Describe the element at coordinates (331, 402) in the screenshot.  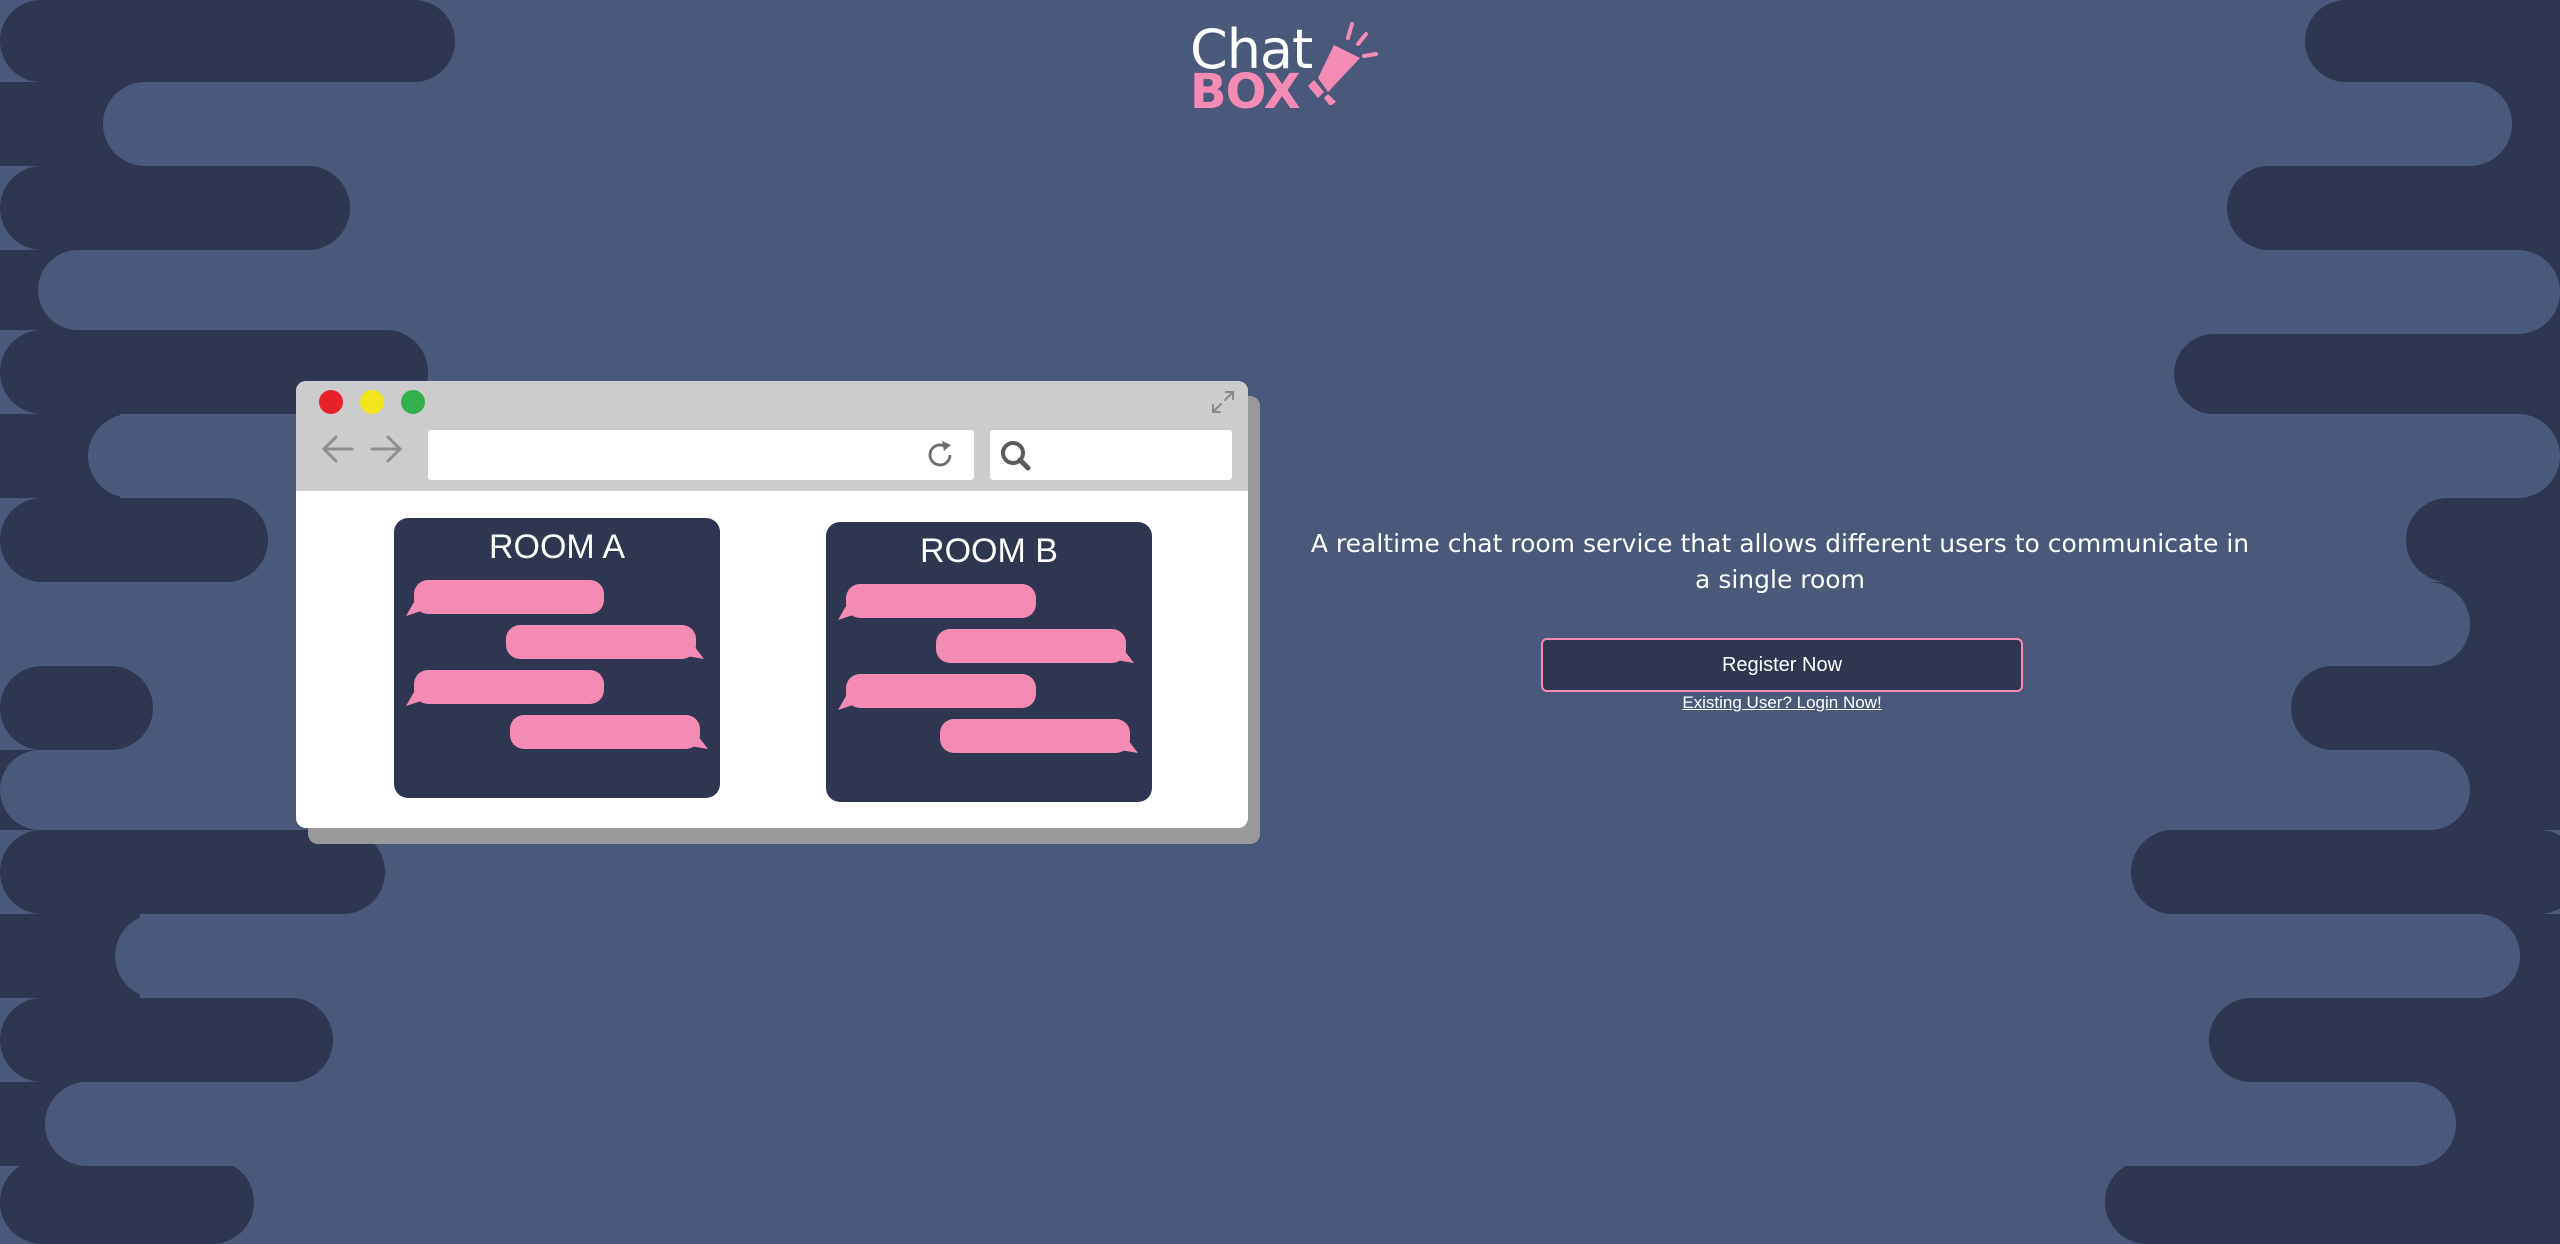
I see `close-dot-icon` at that location.